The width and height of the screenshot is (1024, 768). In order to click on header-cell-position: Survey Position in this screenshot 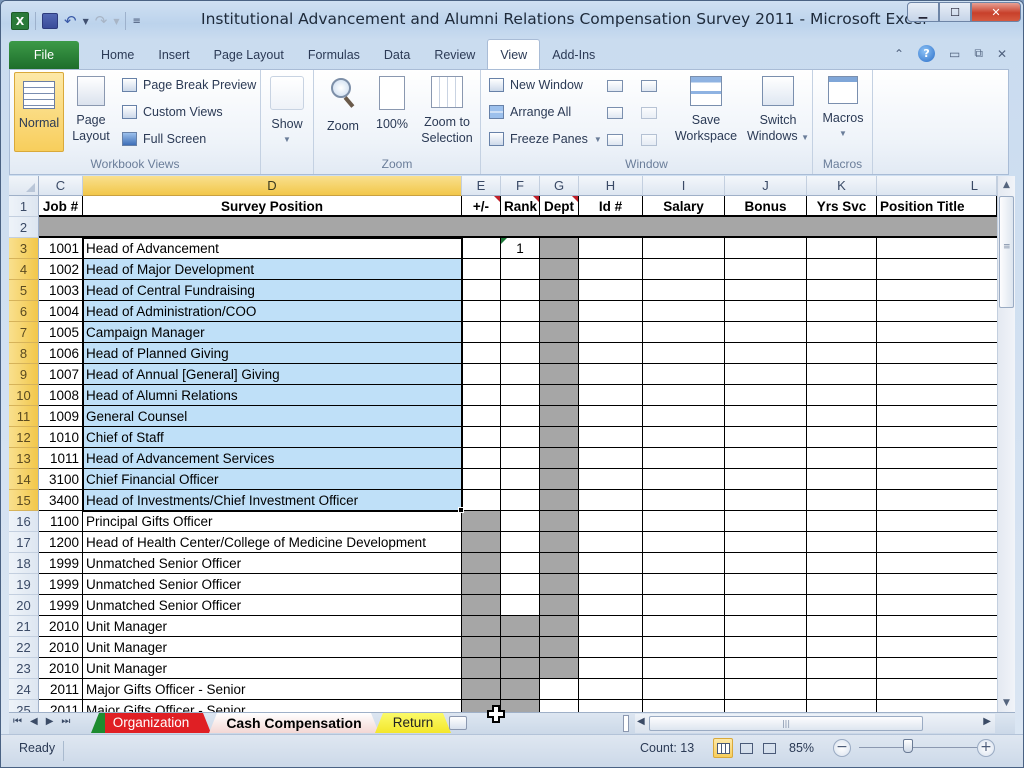, I will do `click(272, 206)`.